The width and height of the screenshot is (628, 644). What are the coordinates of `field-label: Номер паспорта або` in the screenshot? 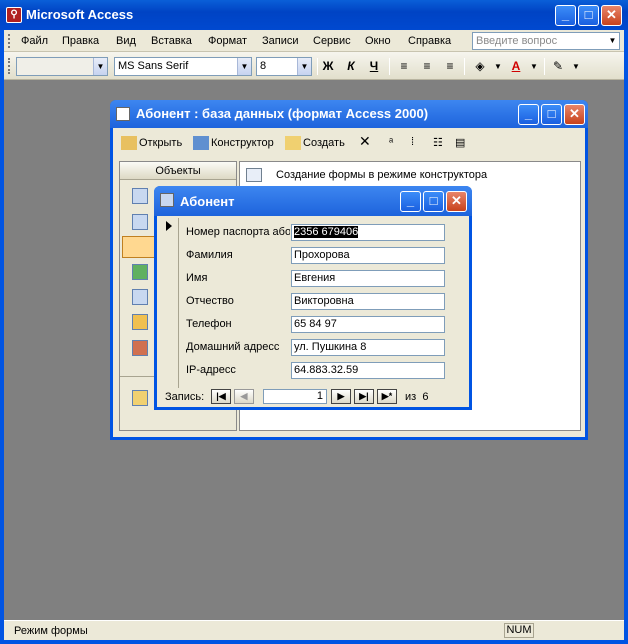 It's located at (238, 232).